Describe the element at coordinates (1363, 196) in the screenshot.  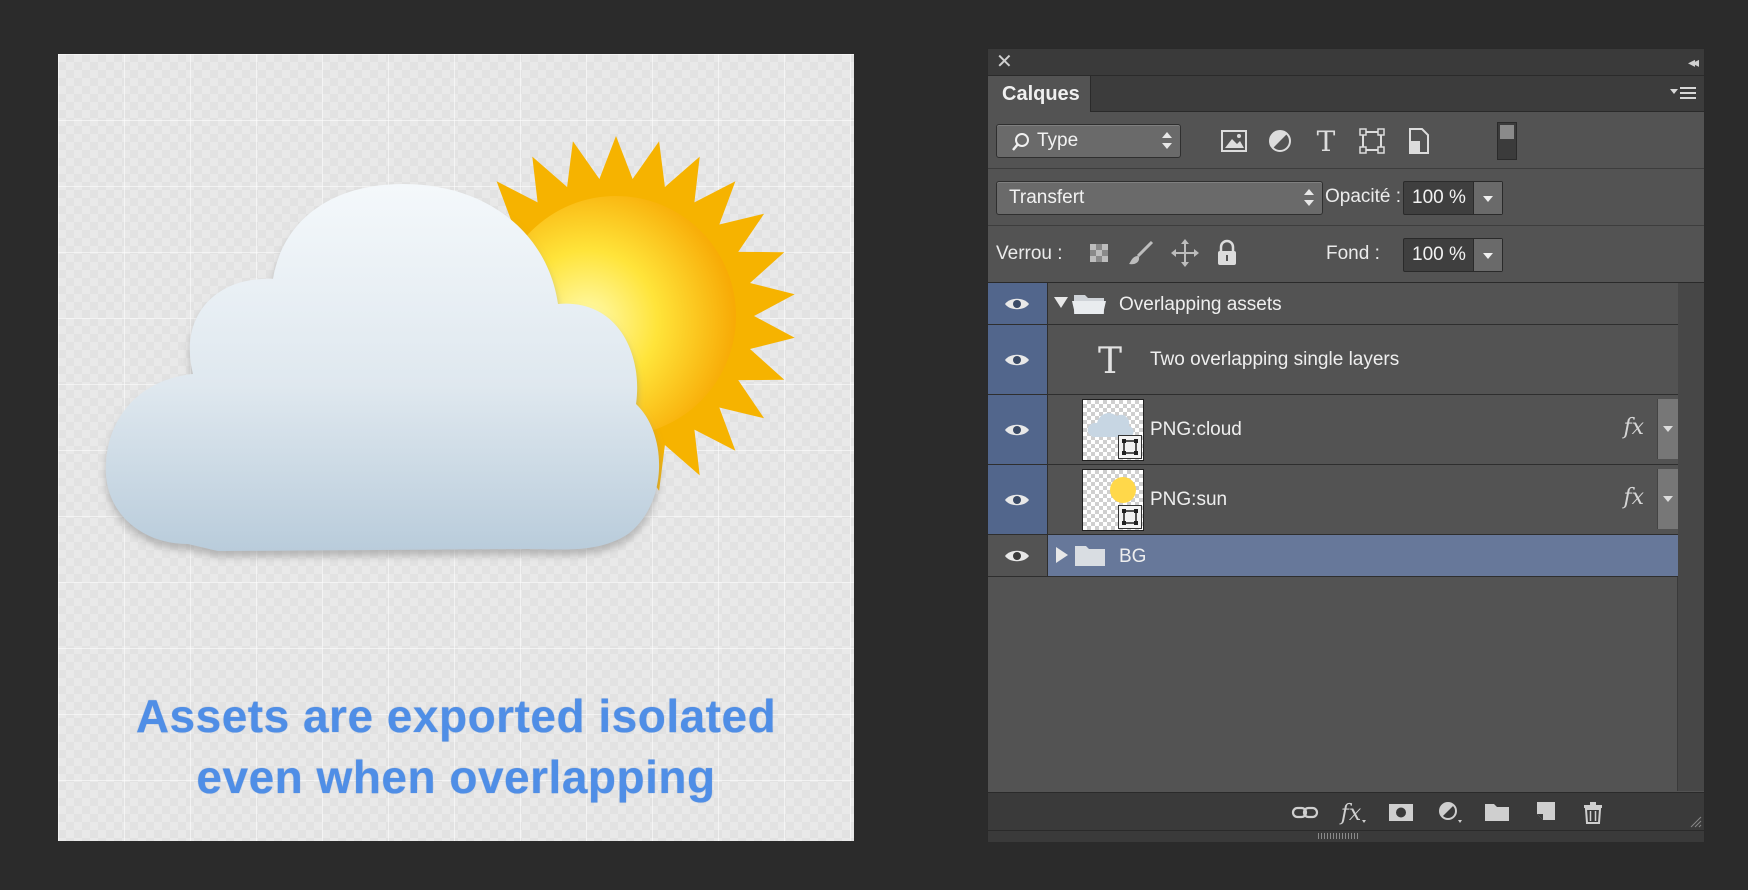
I see `opacity-label: Opacité :` at that location.